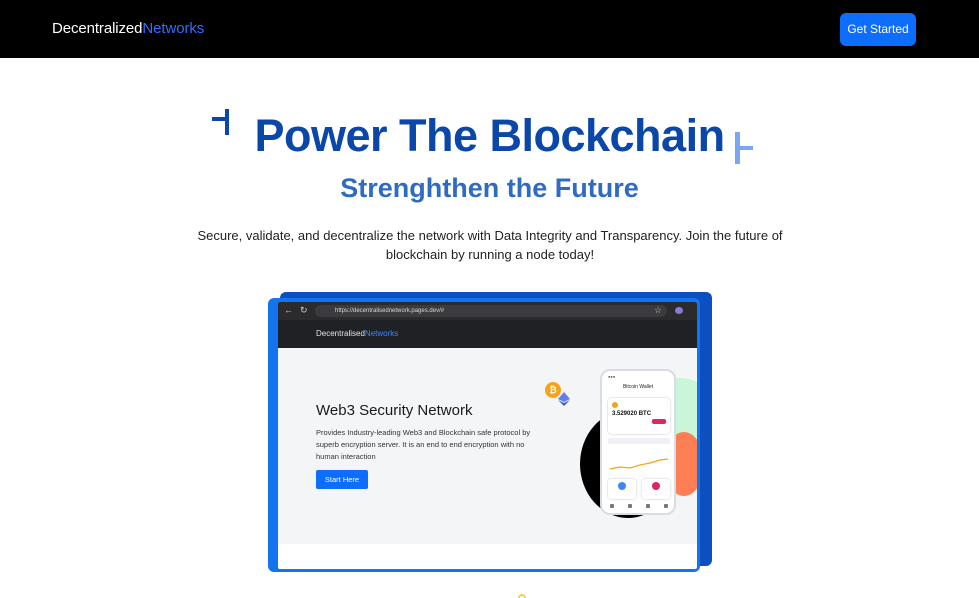 Image resolution: width=979 pixels, height=598 pixels. What do you see at coordinates (394, 410) in the screenshot?
I see `preview-site-heading: Web3 Security Network` at bounding box center [394, 410].